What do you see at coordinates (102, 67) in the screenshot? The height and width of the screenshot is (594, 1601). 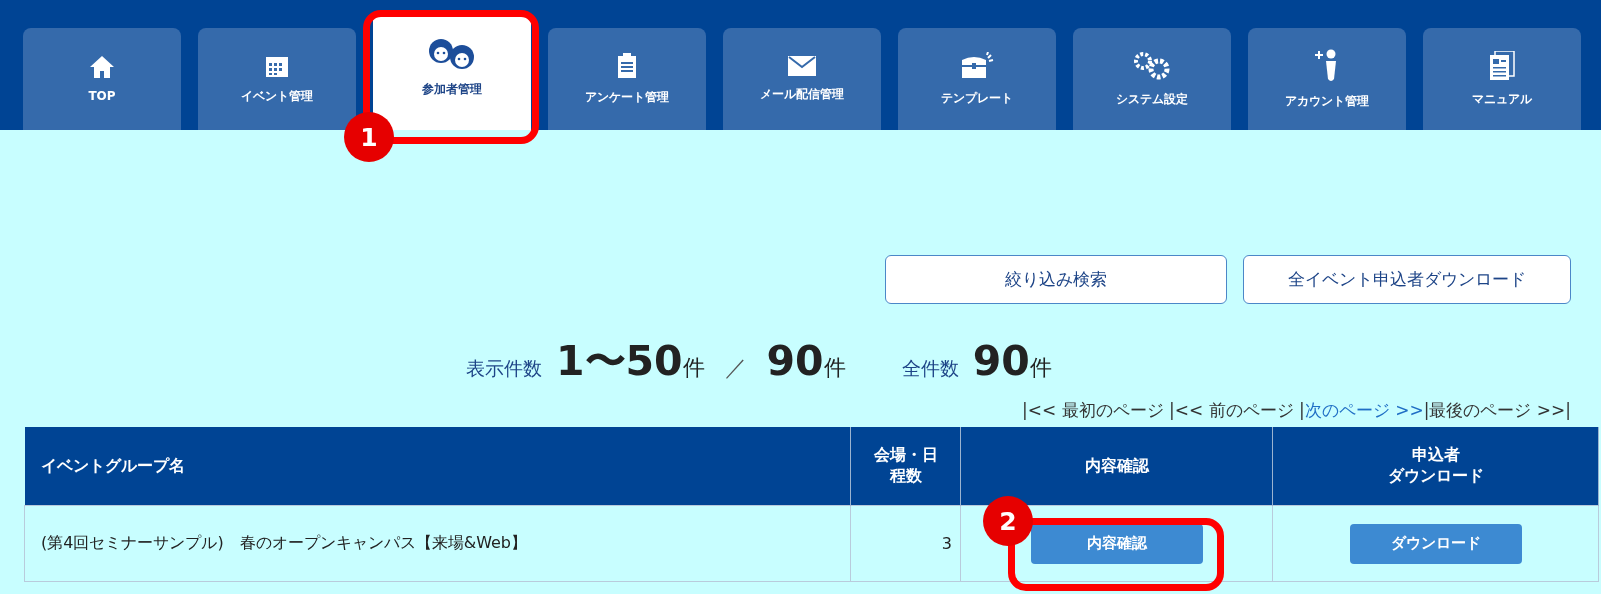 I see `home-icon` at bounding box center [102, 67].